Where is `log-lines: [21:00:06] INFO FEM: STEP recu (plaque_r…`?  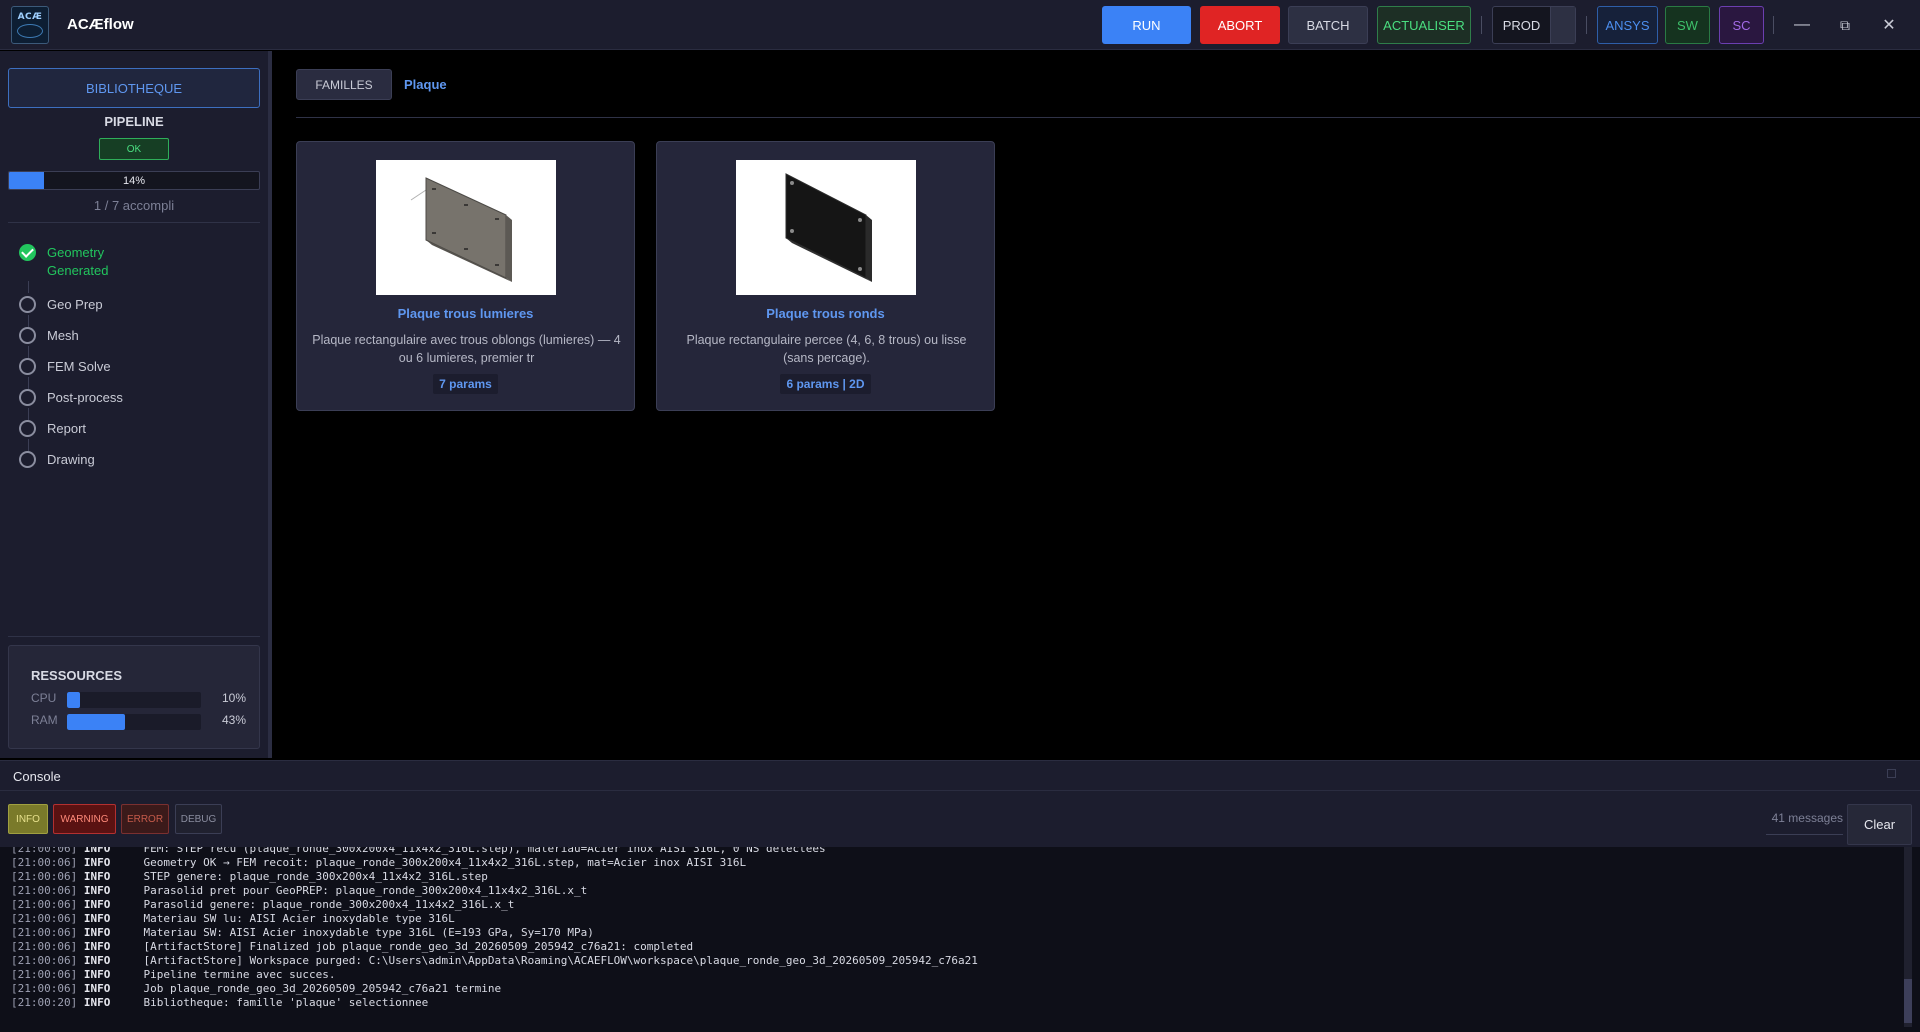
log-lines: [21:00:06] INFO FEM: STEP recu (plaque_r… is located at coordinates (494, 928).